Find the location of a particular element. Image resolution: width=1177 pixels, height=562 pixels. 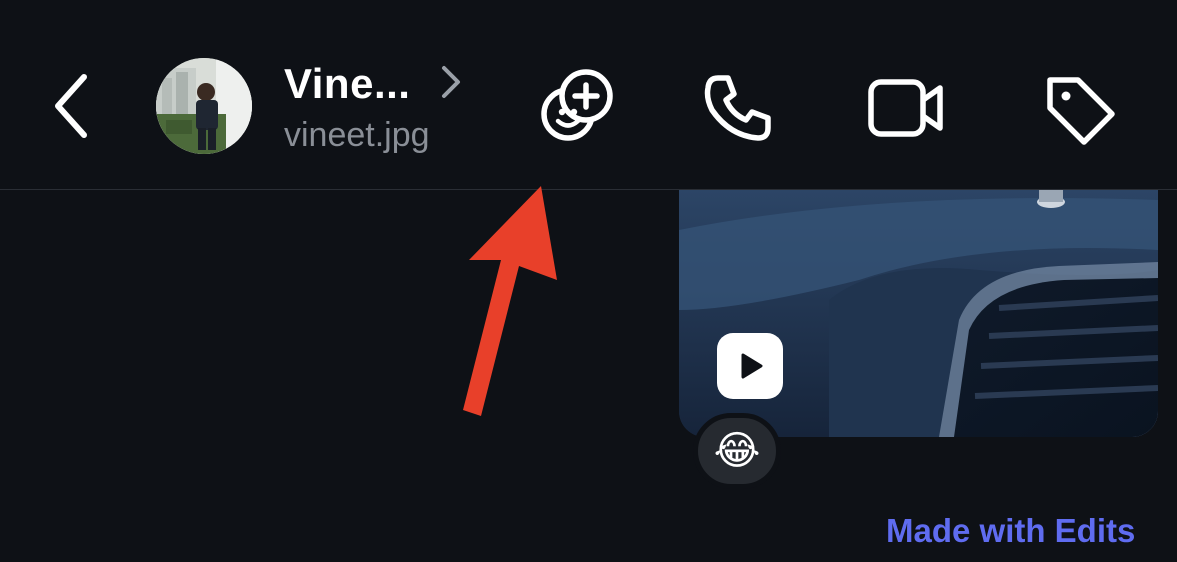

avatar-image is located at coordinates (204, 106).